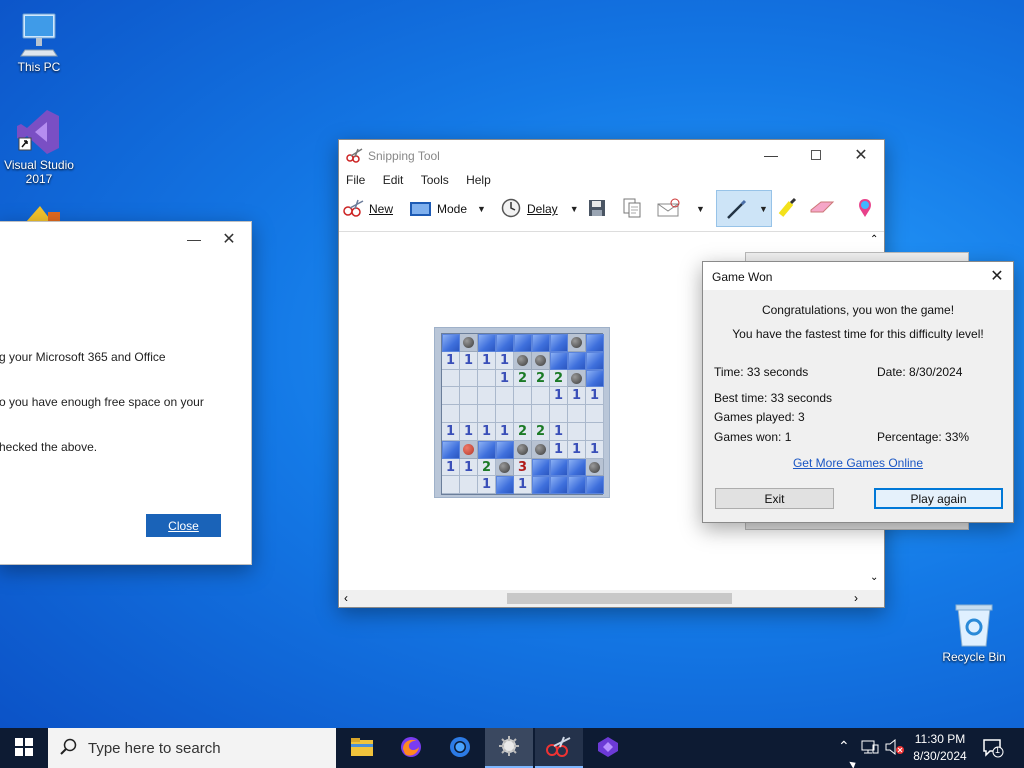 This screenshot has height=768, width=1024. What do you see at coordinates (788, 209) in the screenshot?
I see `highlighter-button` at bounding box center [788, 209].